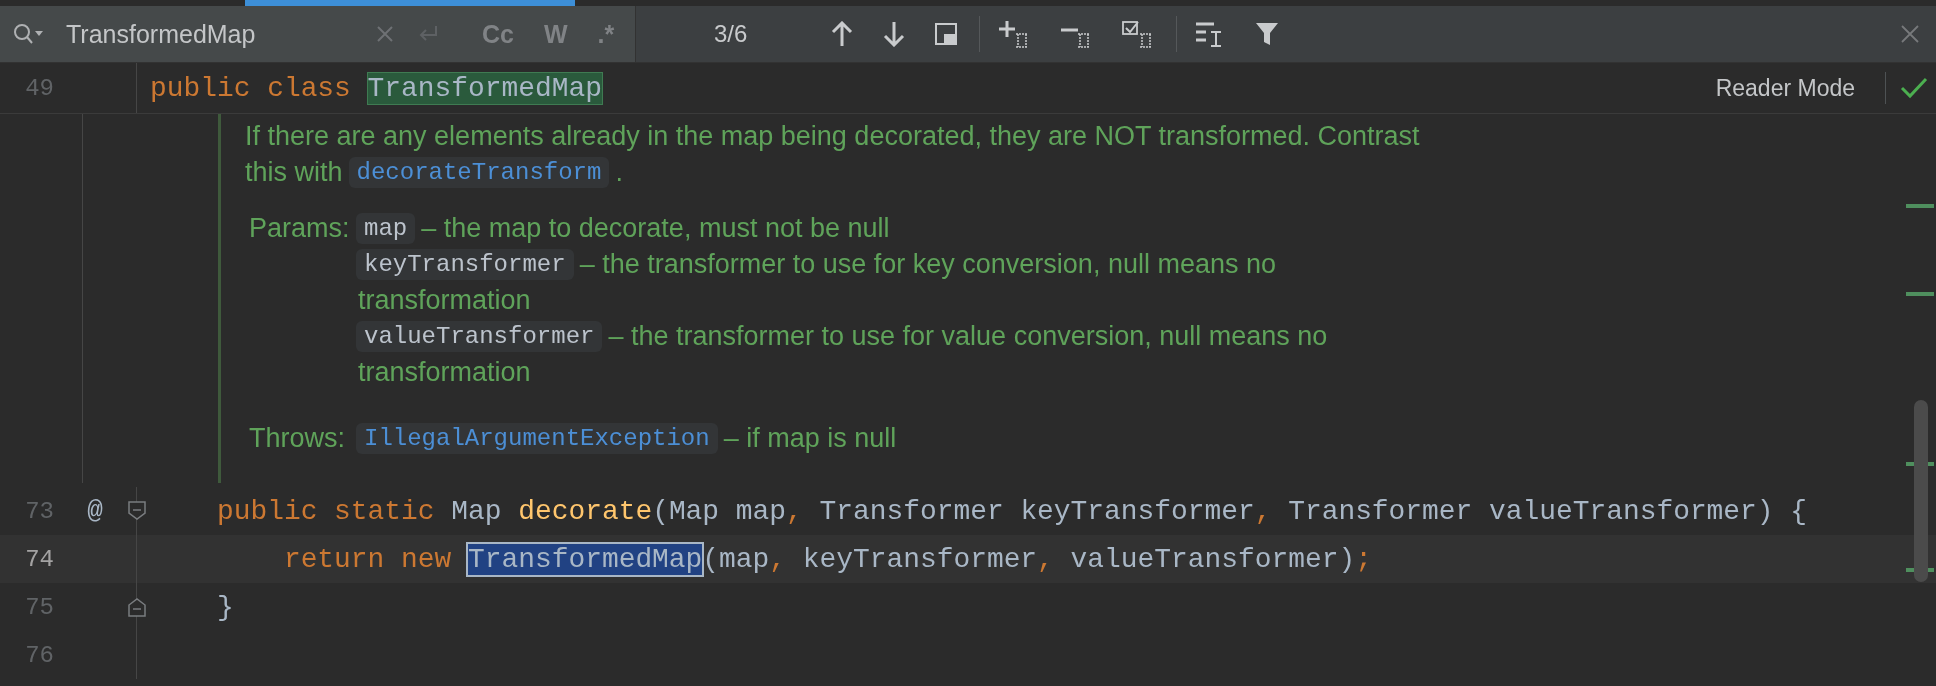 Image resolution: width=1936 pixels, height=686 pixels. Describe the element at coordinates (39, 607) in the screenshot. I see `line-number: 75` at that location.